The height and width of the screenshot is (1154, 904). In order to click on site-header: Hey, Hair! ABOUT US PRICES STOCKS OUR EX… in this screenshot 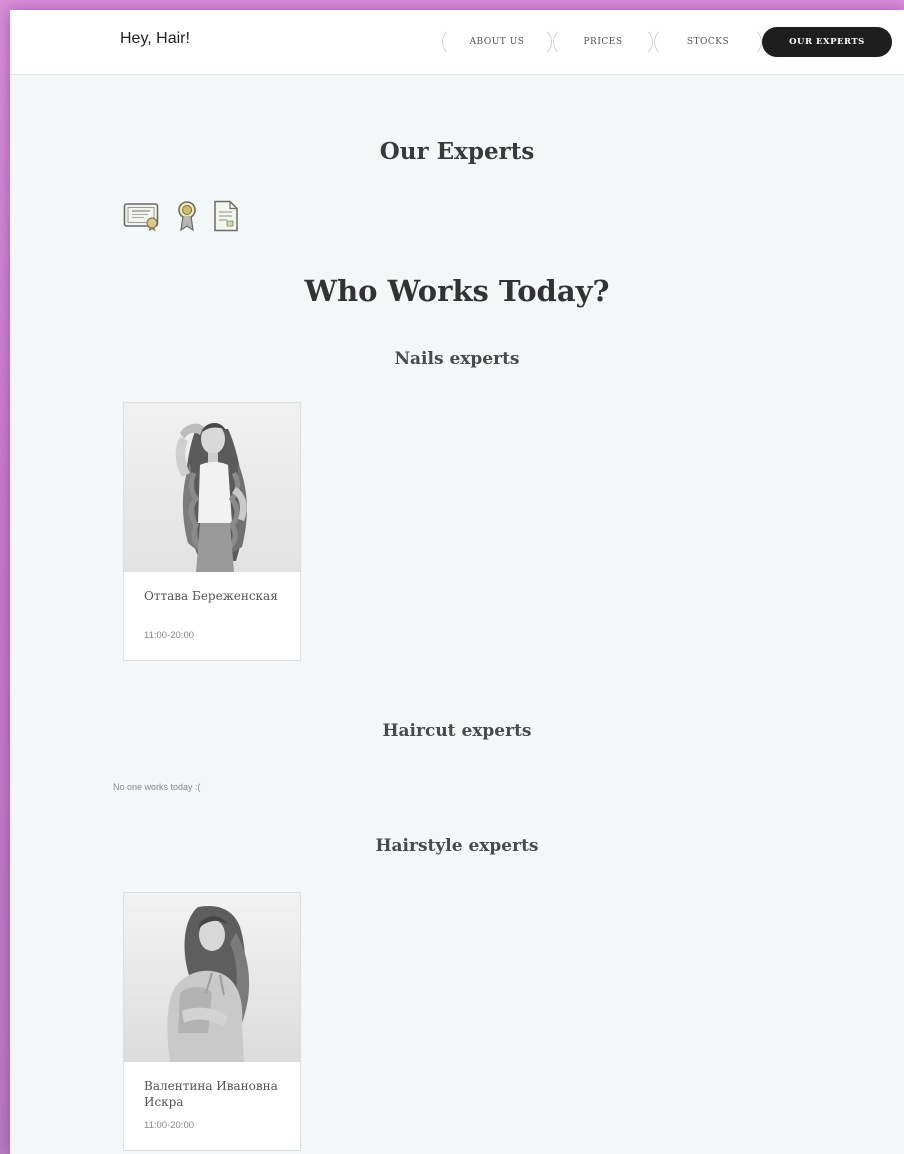, I will do `click(457, 42)`.